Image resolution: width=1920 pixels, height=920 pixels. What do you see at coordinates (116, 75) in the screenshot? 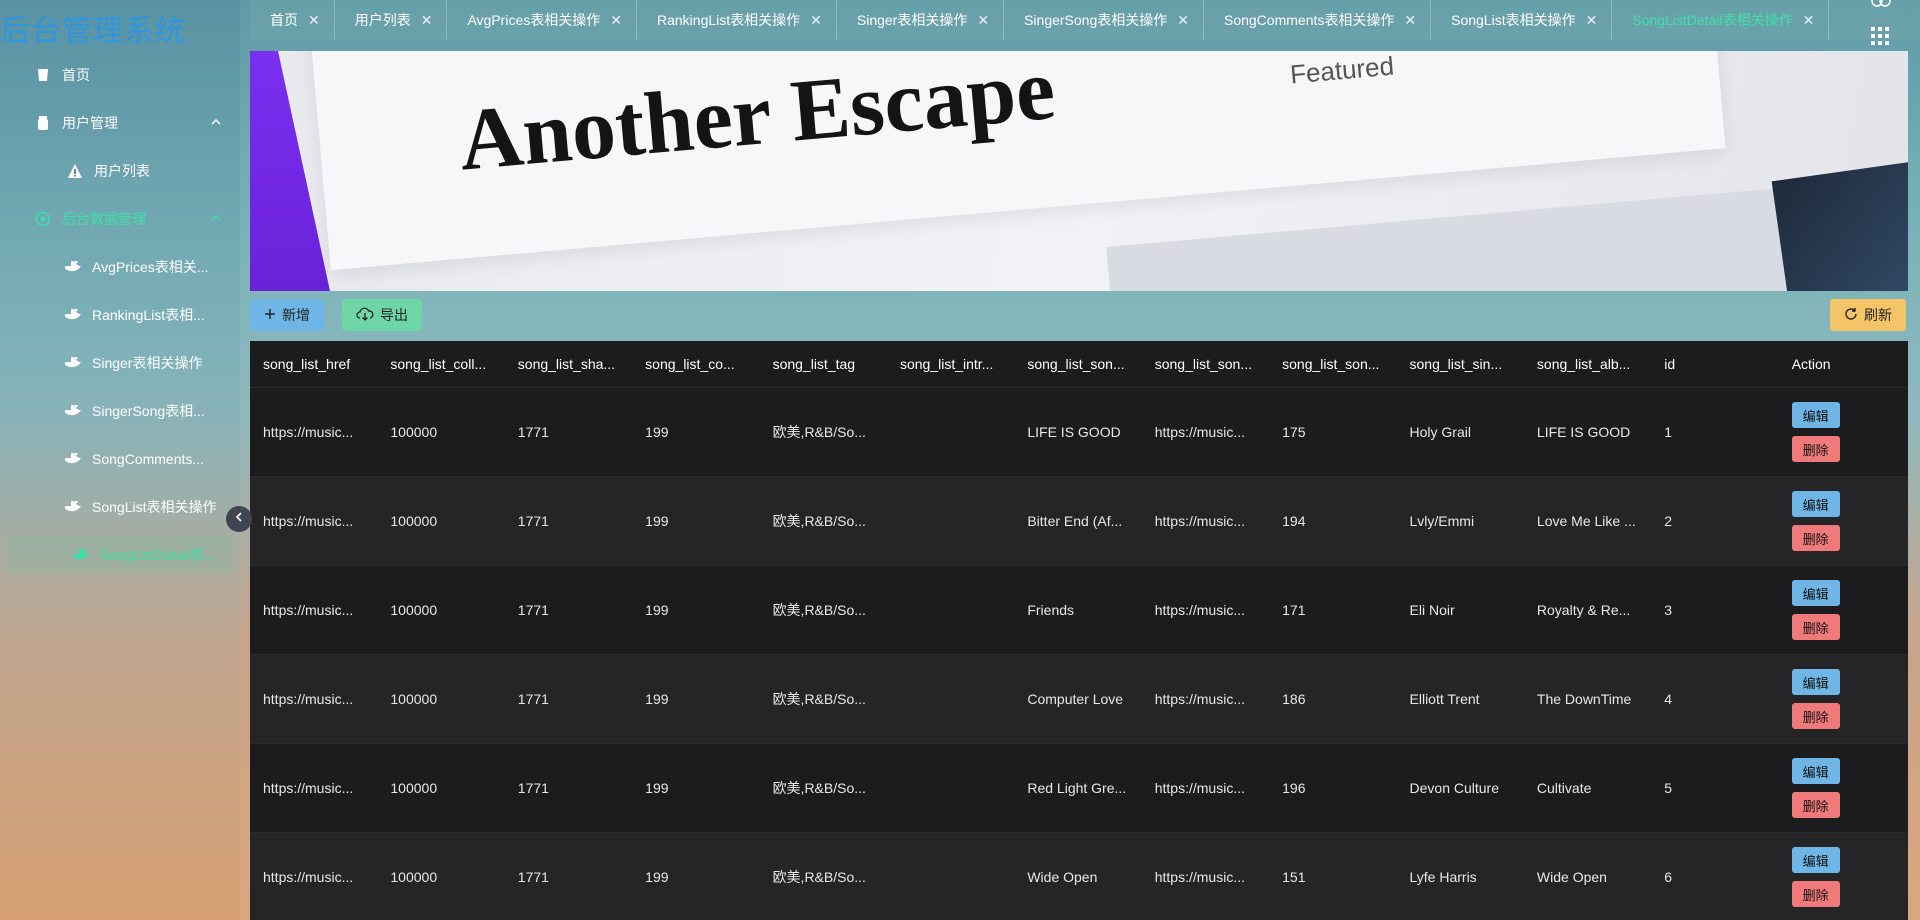
I see `sidebar-item-home: 首页` at bounding box center [116, 75].